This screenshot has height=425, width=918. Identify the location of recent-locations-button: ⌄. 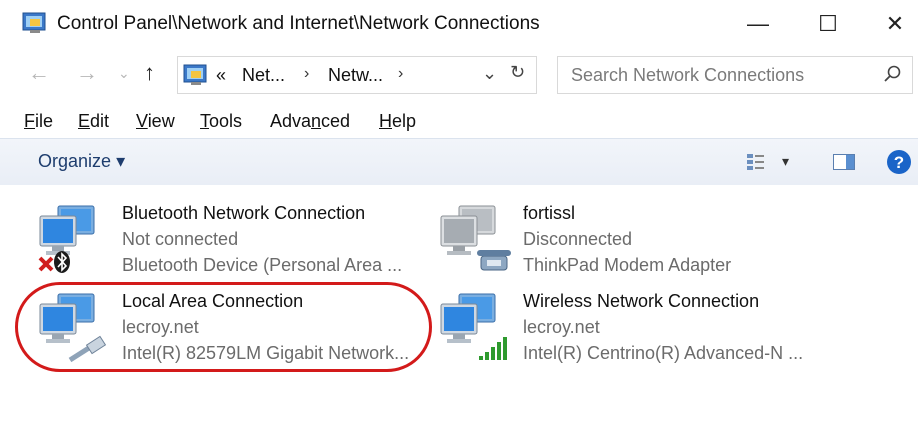
(124, 73).